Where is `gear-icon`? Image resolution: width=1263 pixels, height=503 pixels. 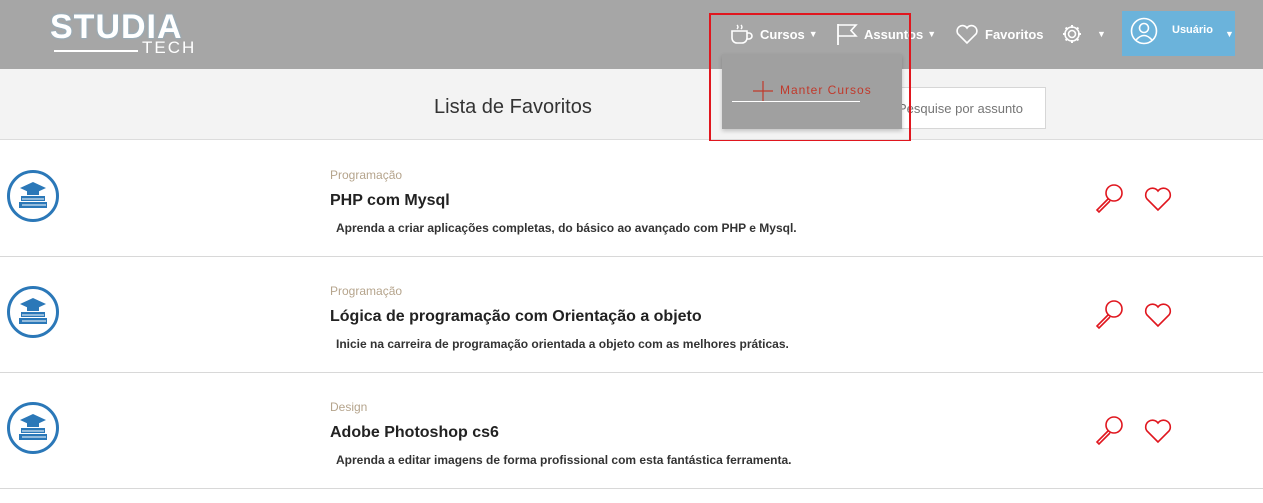
gear-icon is located at coordinates (1072, 34).